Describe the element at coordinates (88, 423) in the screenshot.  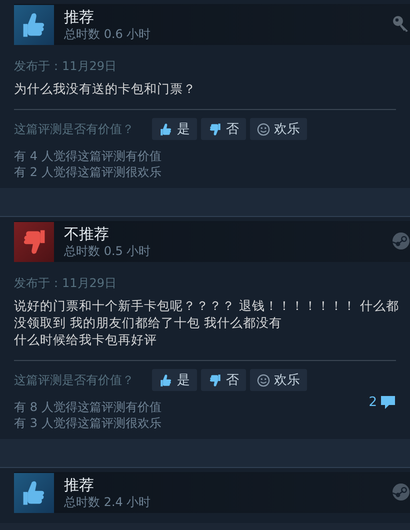
I see `vote-count: 有 3 人觉得这篇评测很欢乐` at that location.